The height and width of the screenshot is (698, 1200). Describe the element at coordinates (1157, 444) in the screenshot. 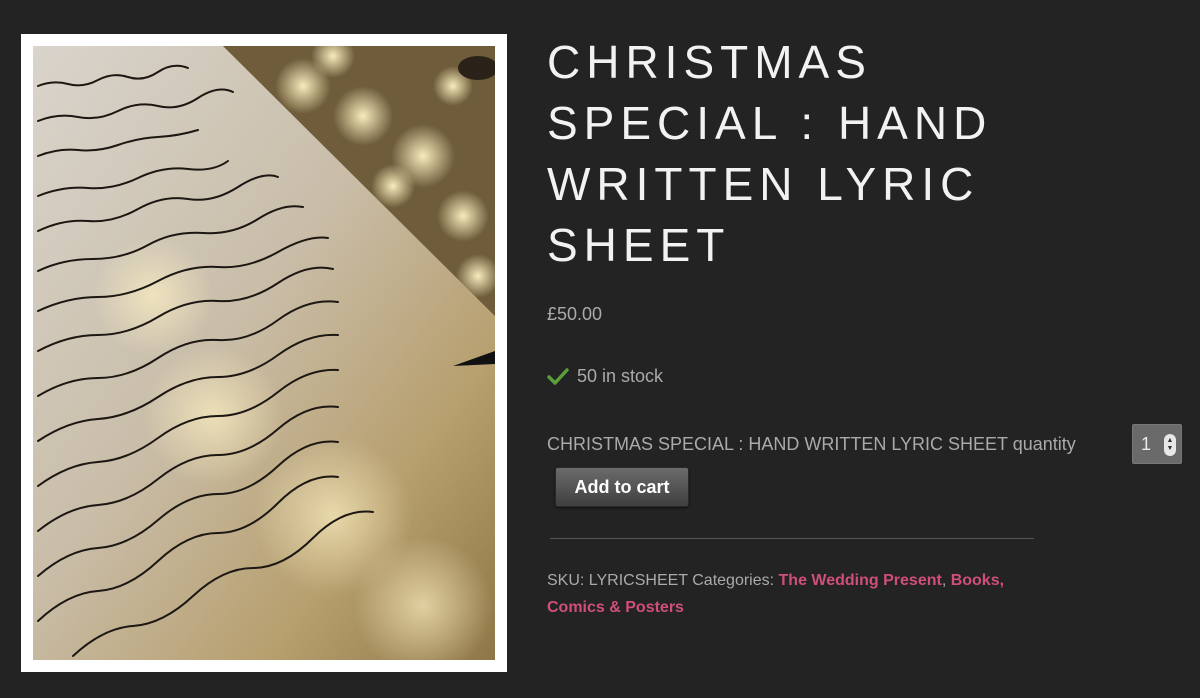

I see `quantity-input: 1 ▲ ▼` at that location.